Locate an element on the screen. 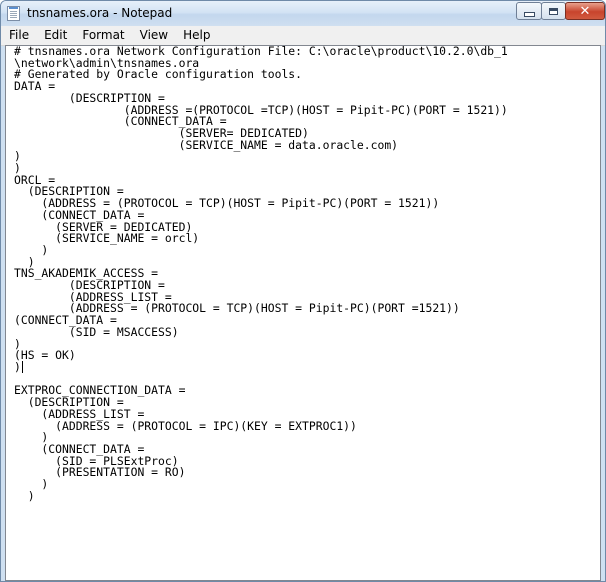  maximize-button is located at coordinates (553, 11).